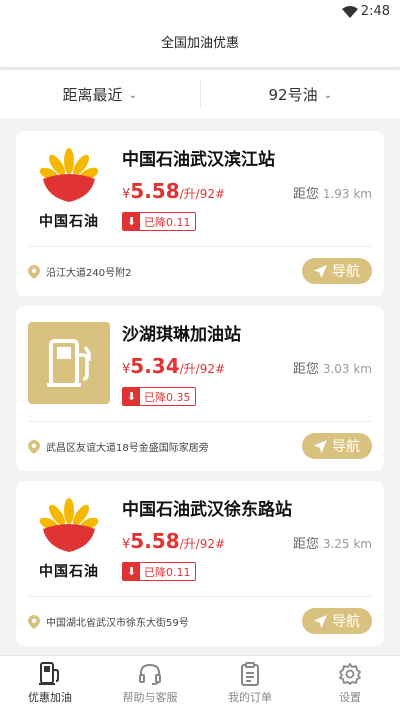 The height and width of the screenshot is (710, 400). I want to click on discount-badge: ⬇ 已降0.35, so click(159, 396).